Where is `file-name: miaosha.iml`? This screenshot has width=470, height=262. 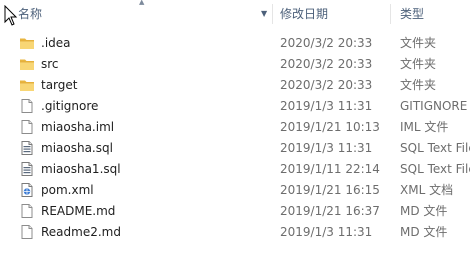
file-name: miaosha.iml is located at coordinates (78, 127).